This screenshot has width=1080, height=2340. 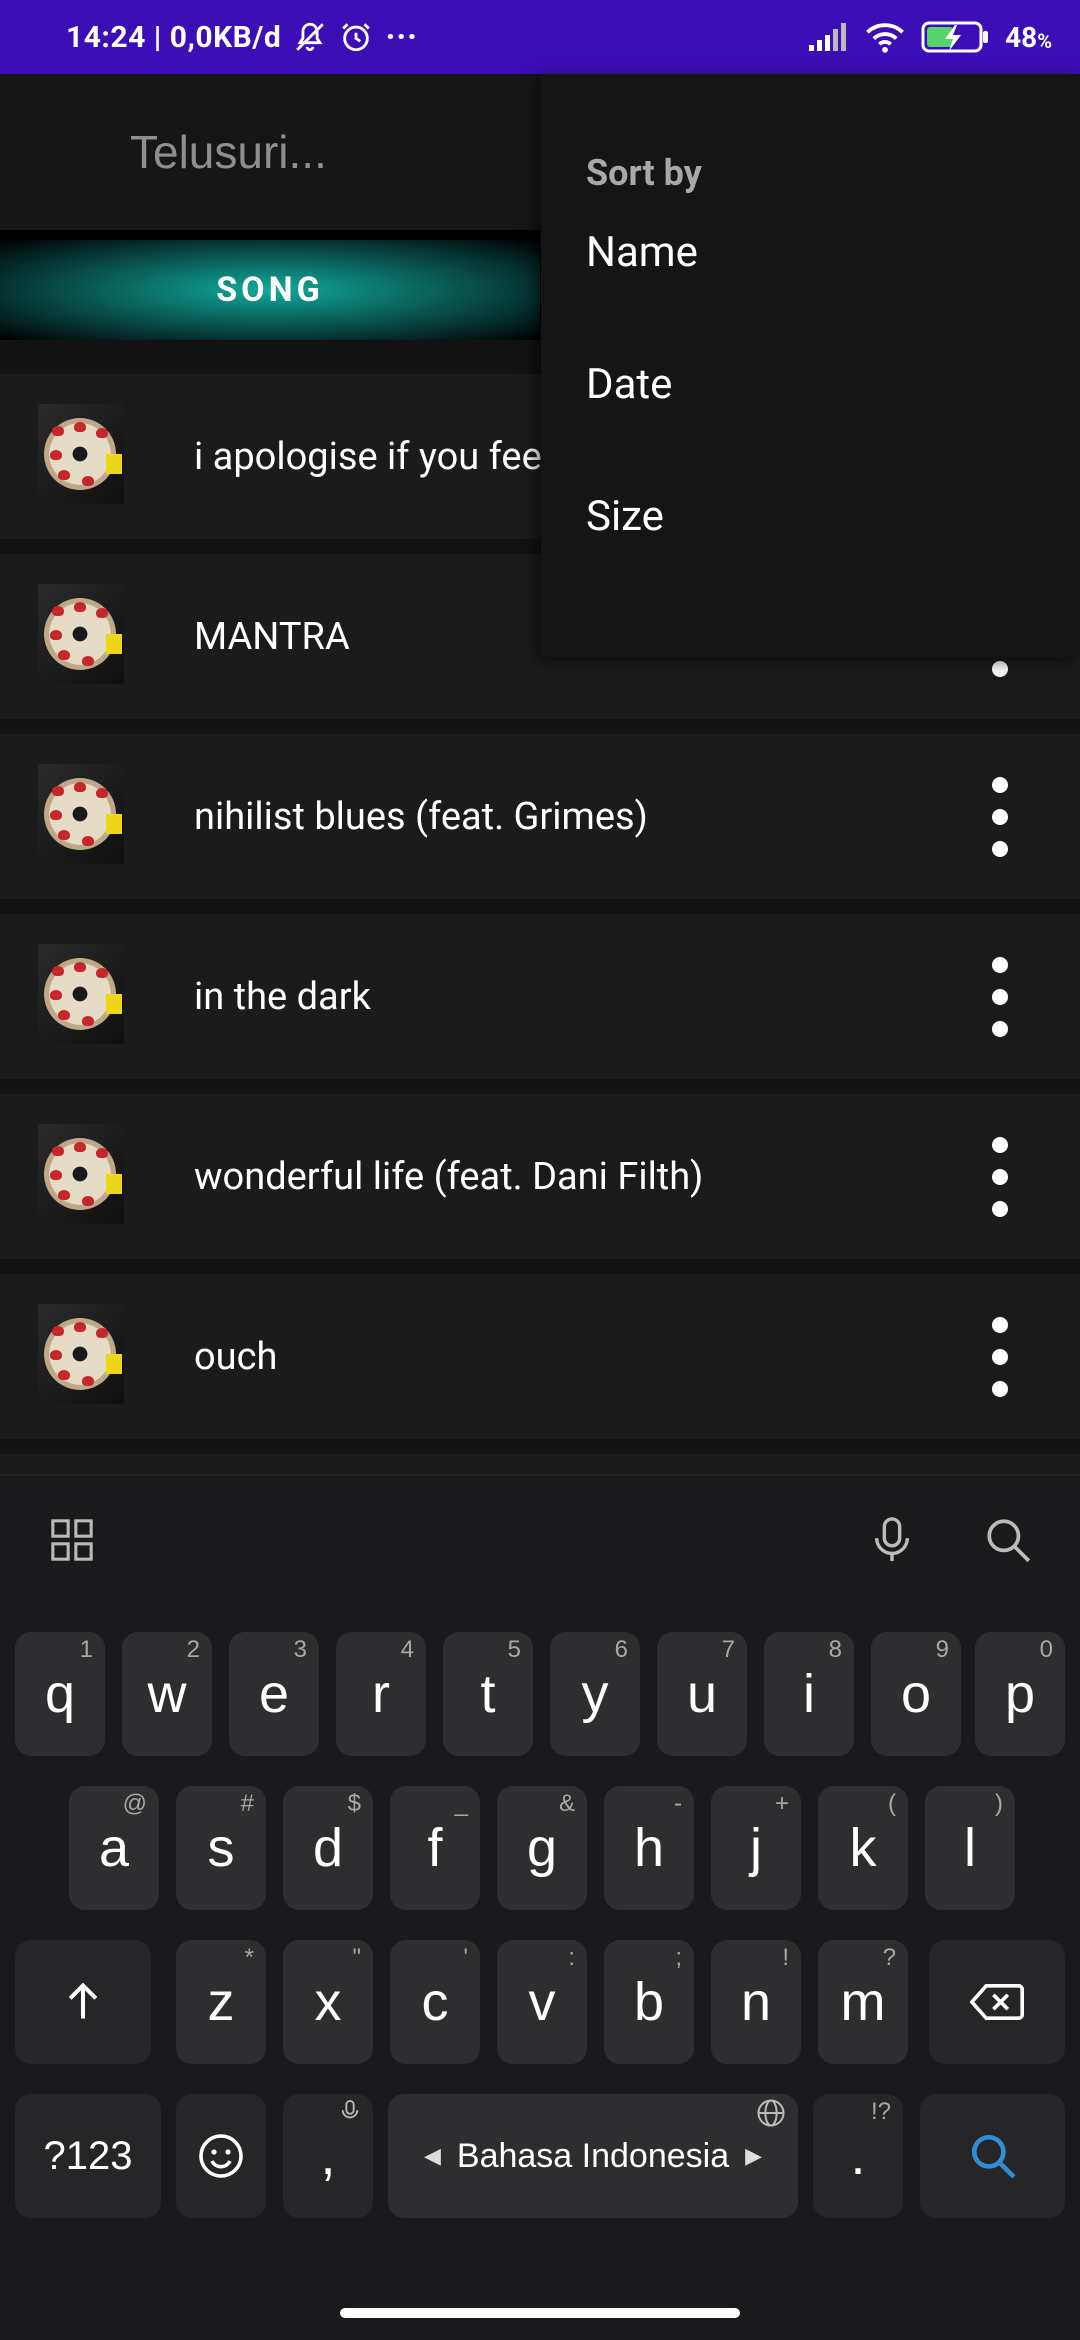 I want to click on song-row-partial, so click(x=540, y=1464).